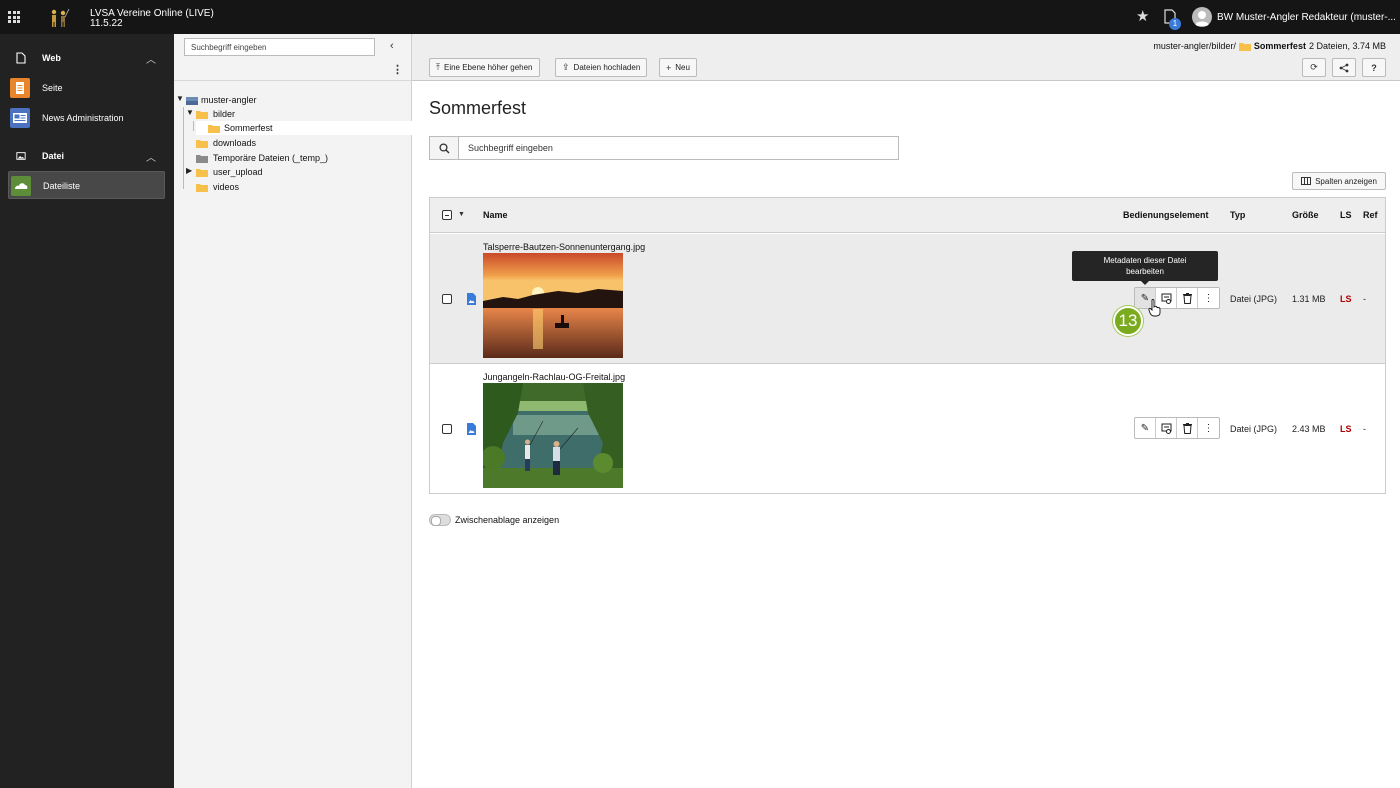 Image resolution: width=1400 pixels, height=788 pixels. What do you see at coordinates (21, 58) in the screenshot?
I see `page-icon` at bounding box center [21, 58].